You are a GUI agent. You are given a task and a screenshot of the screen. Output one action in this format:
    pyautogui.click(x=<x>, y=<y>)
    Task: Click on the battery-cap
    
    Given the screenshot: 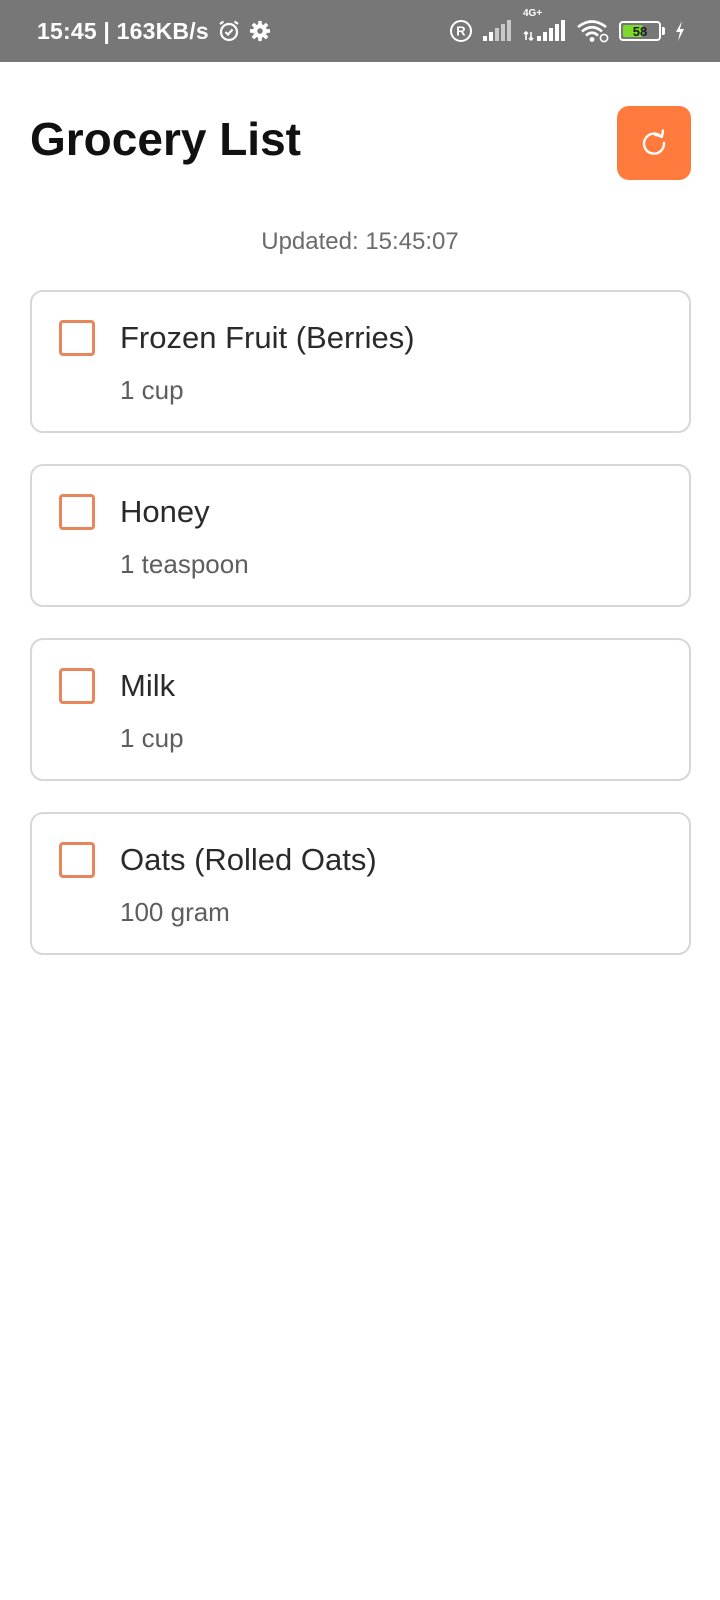 What is the action you would take?
    pyautogui.click(x=663, y=31)
    